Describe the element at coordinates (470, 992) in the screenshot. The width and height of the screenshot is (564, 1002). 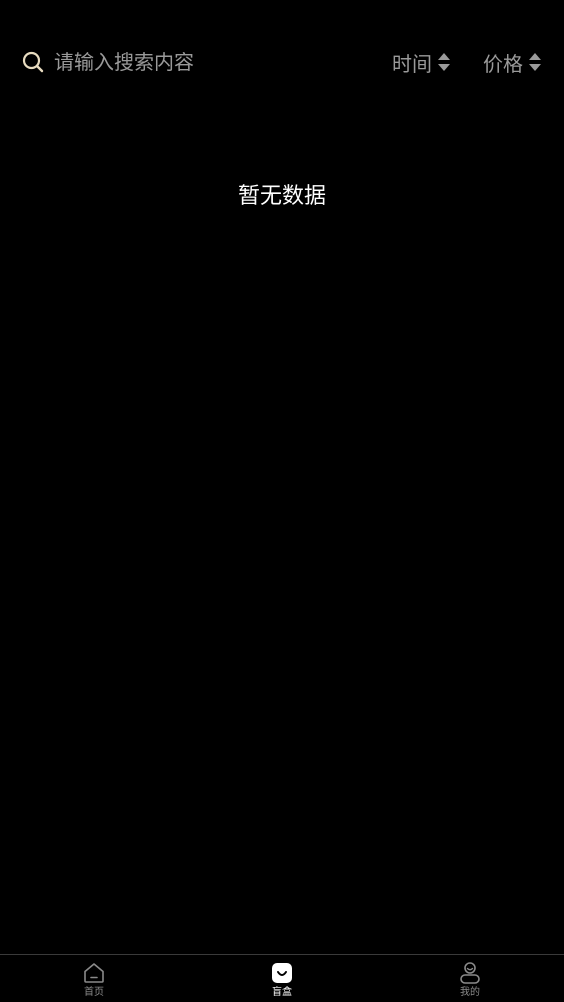
I see `tab-profile-label: 我的` at that location.